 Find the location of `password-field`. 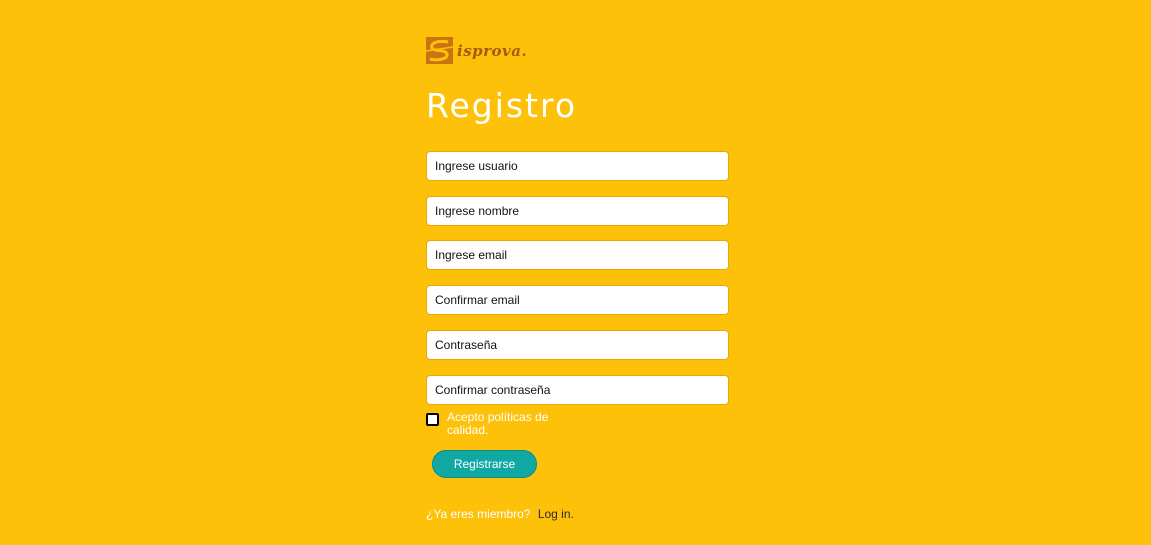

password-field is located at coordinates (577, 345).